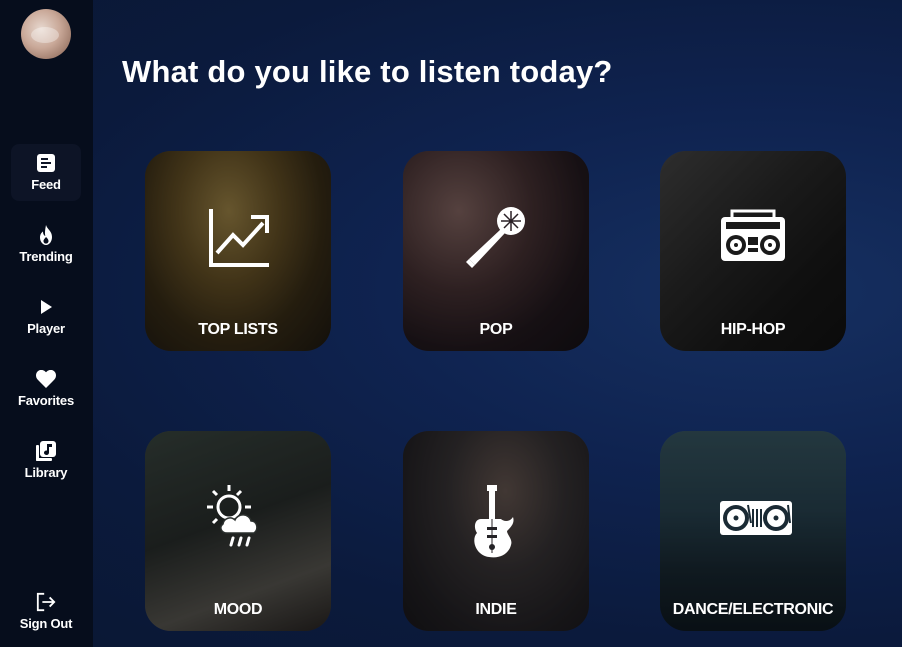 This screenshot has height=647, width=902. What do you see at coordinates (46, 184) in the screenshot?
I see `sidebar-item-label: Feed` at bounding box center [46, 184].